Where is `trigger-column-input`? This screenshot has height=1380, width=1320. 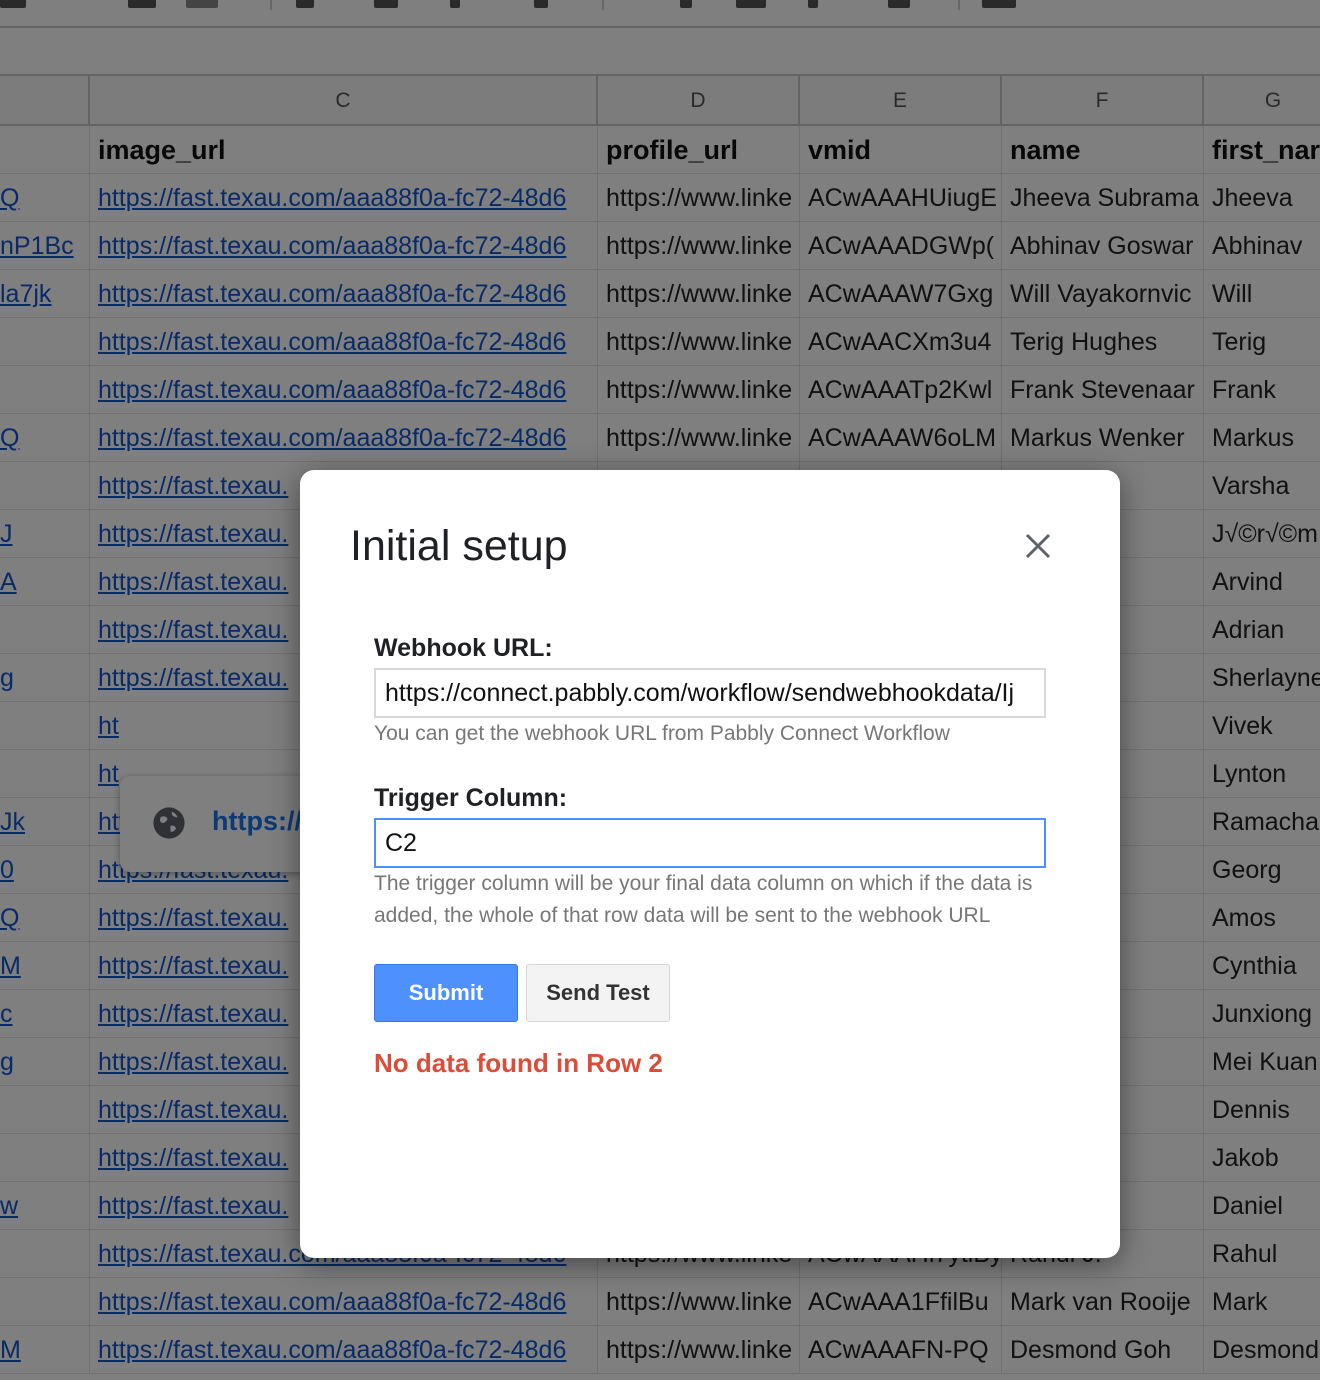 trigger-column-input is located at coordinates (710, 843).